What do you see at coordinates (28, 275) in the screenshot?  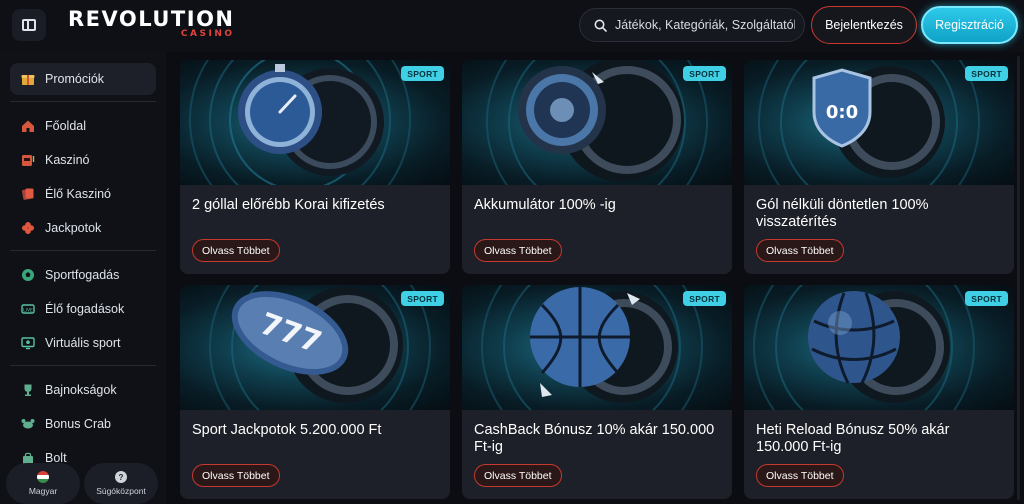 I see `football-icon` at bounding box center [28, 275].